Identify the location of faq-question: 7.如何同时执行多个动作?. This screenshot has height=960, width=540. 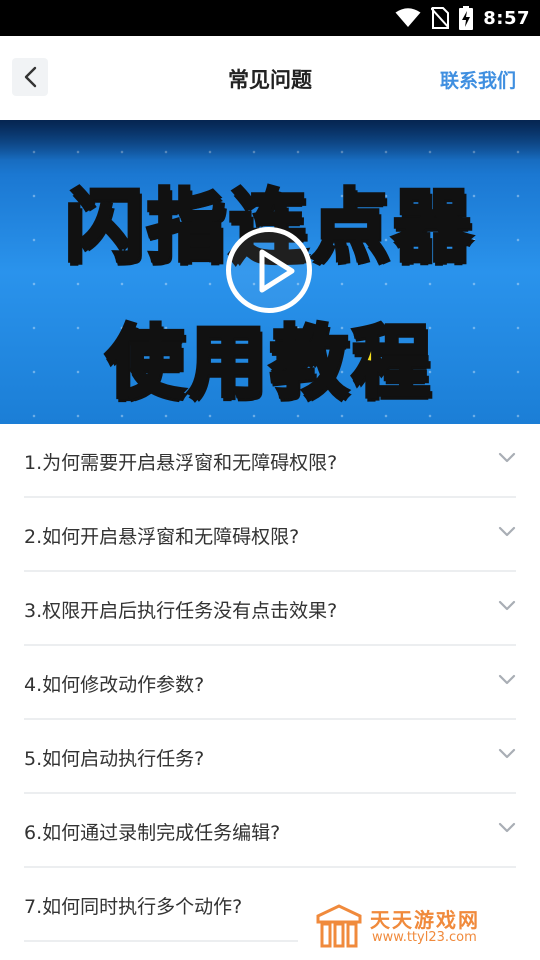
(133, 907).